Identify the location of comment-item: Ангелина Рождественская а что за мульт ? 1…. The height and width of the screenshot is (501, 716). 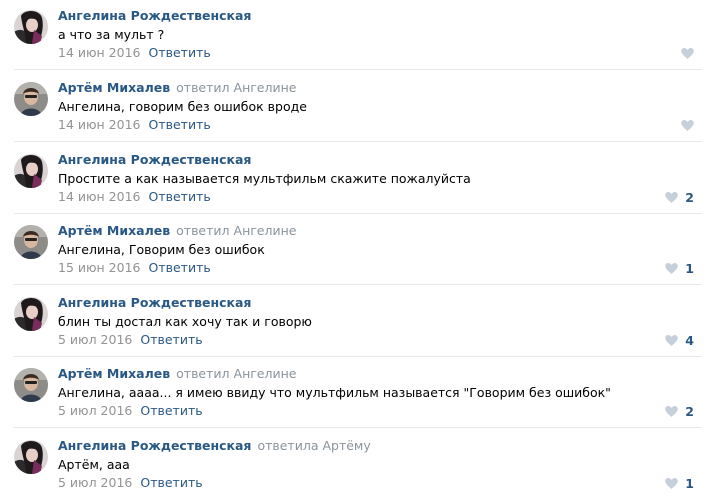
(358, 36).